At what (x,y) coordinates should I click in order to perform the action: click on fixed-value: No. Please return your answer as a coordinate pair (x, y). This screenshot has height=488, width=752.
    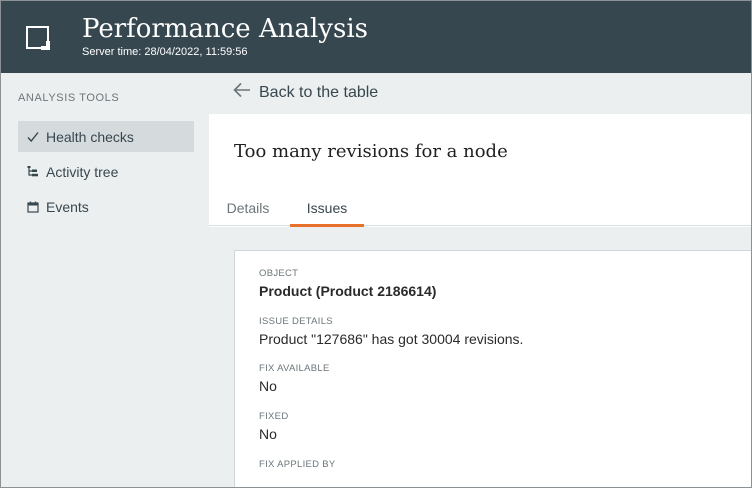
    Looking at the image, I should click on (268, 434).